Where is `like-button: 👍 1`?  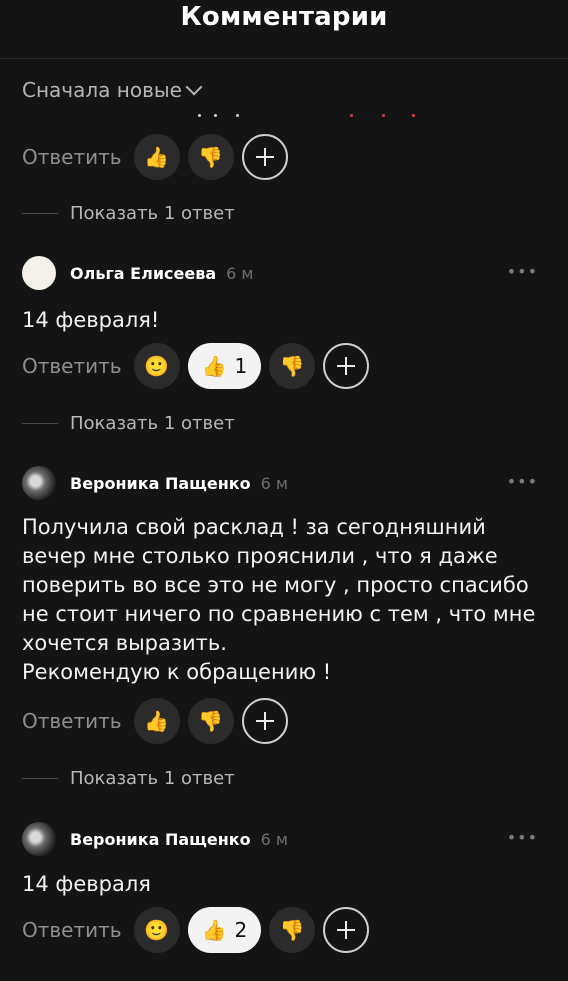
like-button: 👍 1 is located at coordinates (224, 366).